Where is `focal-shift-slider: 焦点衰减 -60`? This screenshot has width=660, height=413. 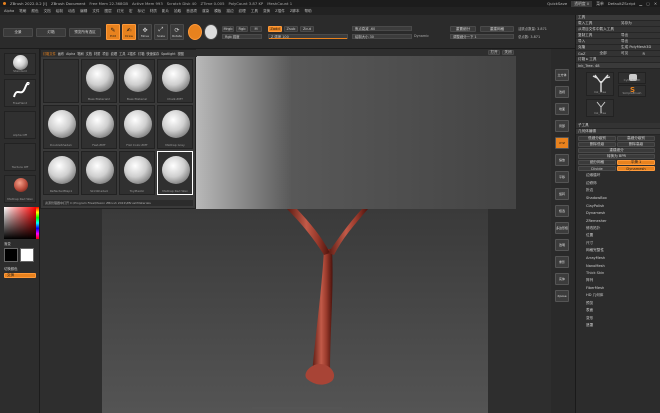
focal-shift-slider: 焦点衰减 -60 is located at coordinates (382, 28).